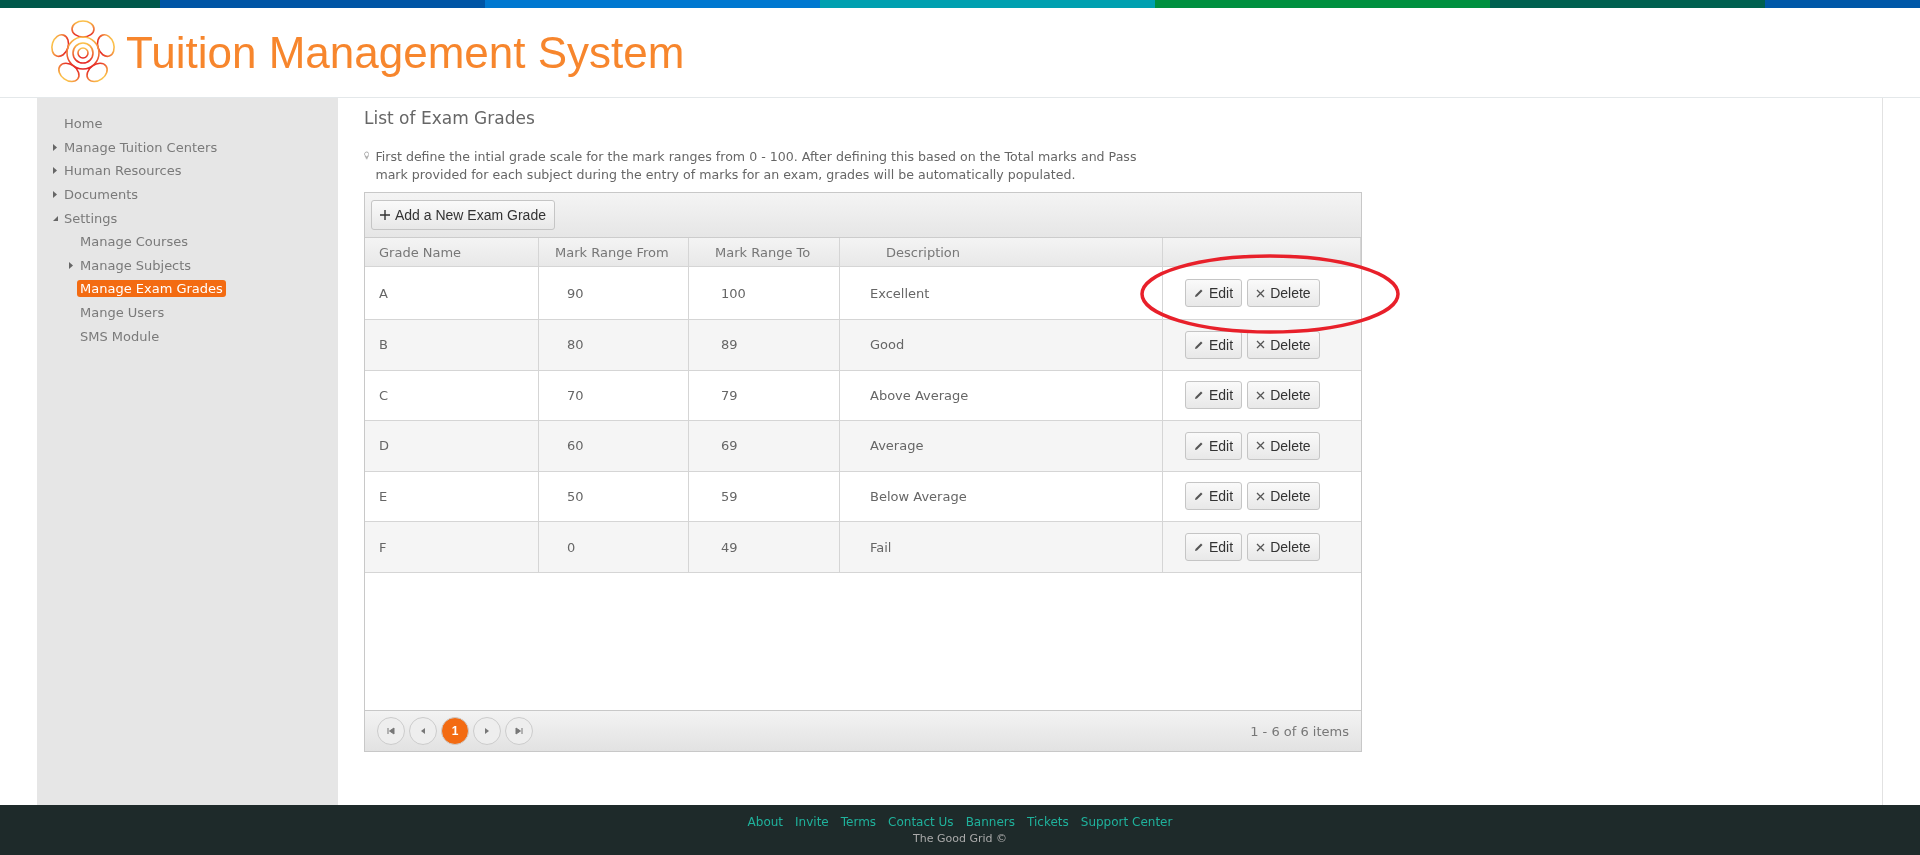  I want to click on table-cell: Below Average, so click(1001, 496).